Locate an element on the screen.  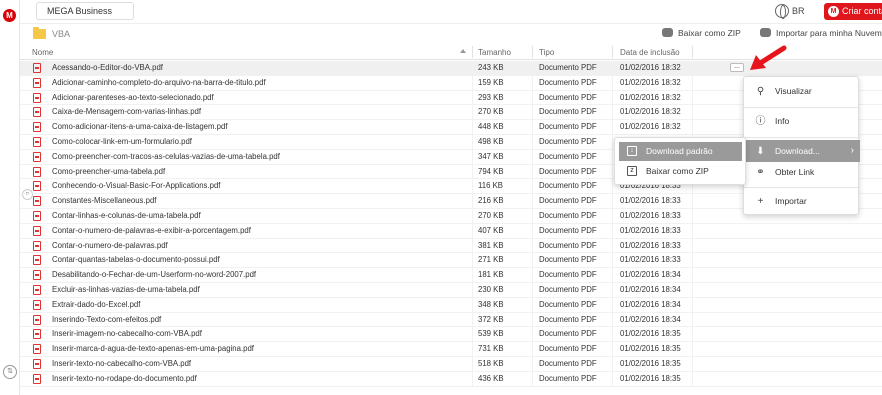
file-name: Constantes-Miscellaneous.pdf is located at coordinates (104, 200).